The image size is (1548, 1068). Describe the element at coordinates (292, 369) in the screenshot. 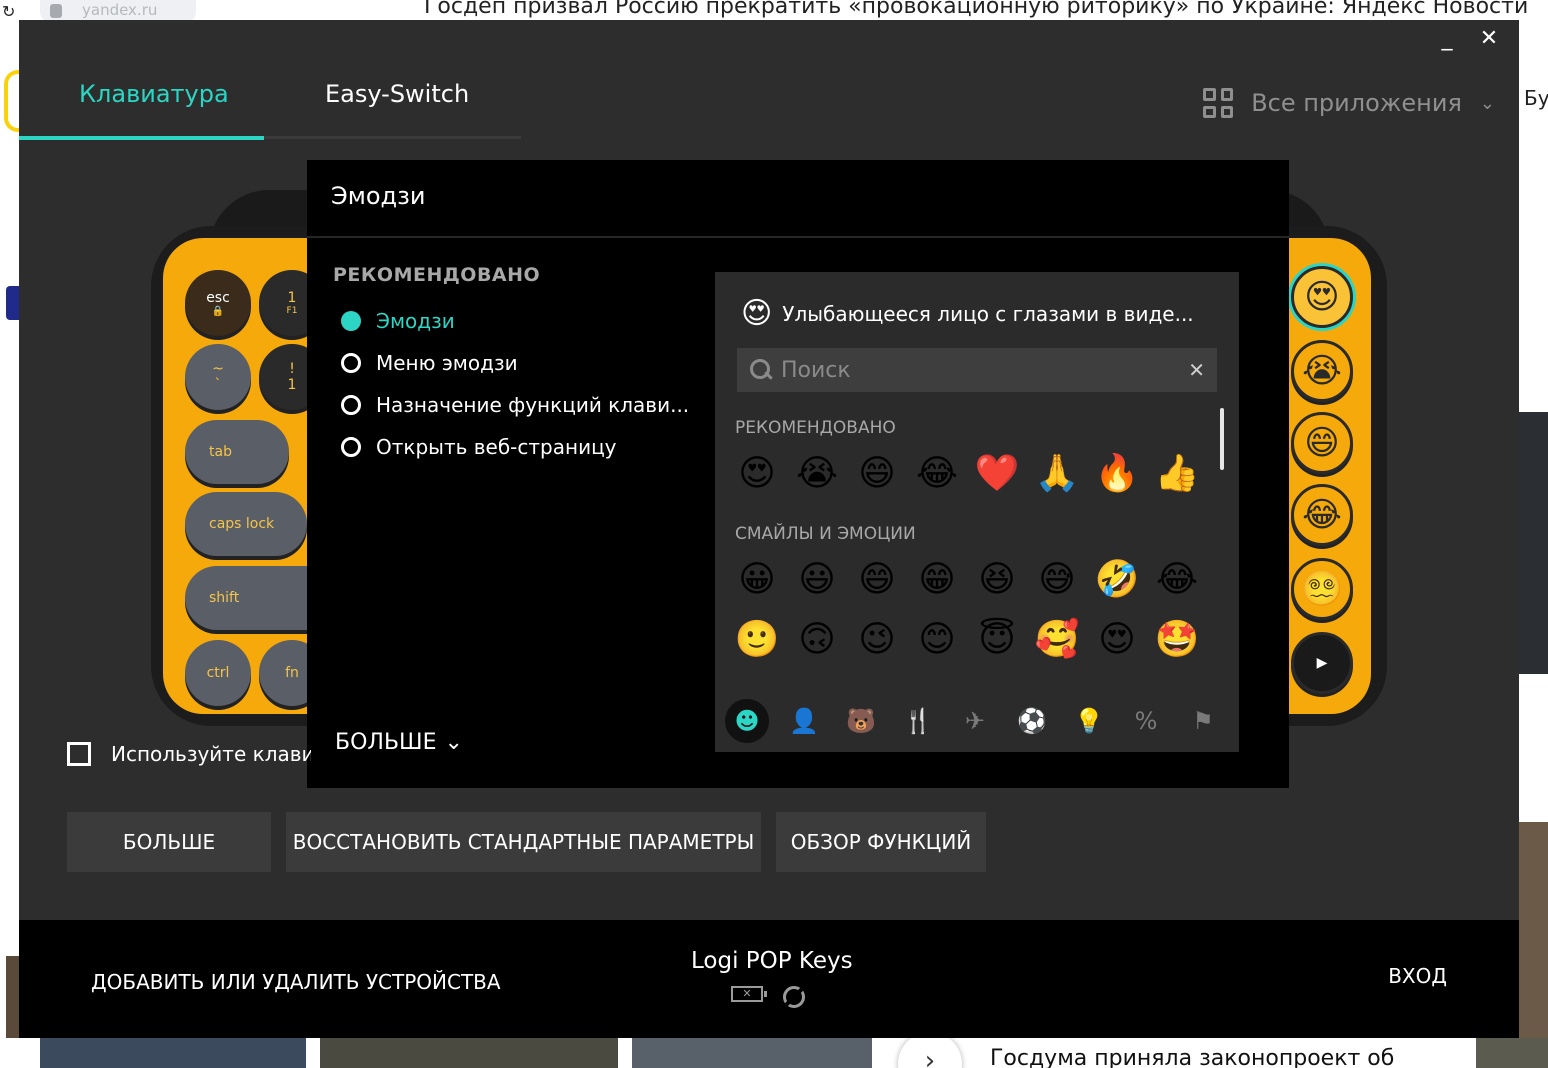

I see `key-label: !` at that location.